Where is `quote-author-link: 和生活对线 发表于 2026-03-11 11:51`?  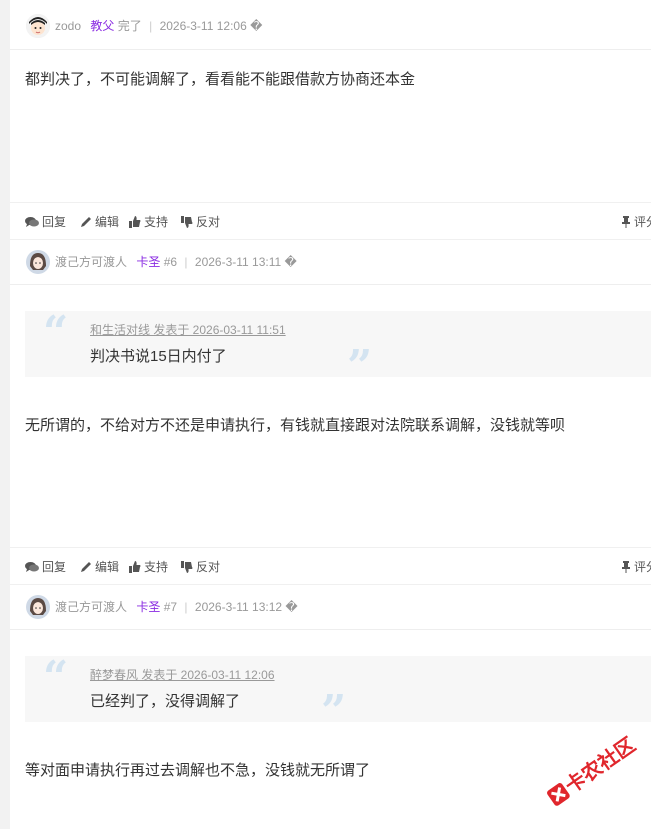
quote-author-link: 和生活对线 发表于 2026-03-11 11:51 is located at coordinates (188, 329).